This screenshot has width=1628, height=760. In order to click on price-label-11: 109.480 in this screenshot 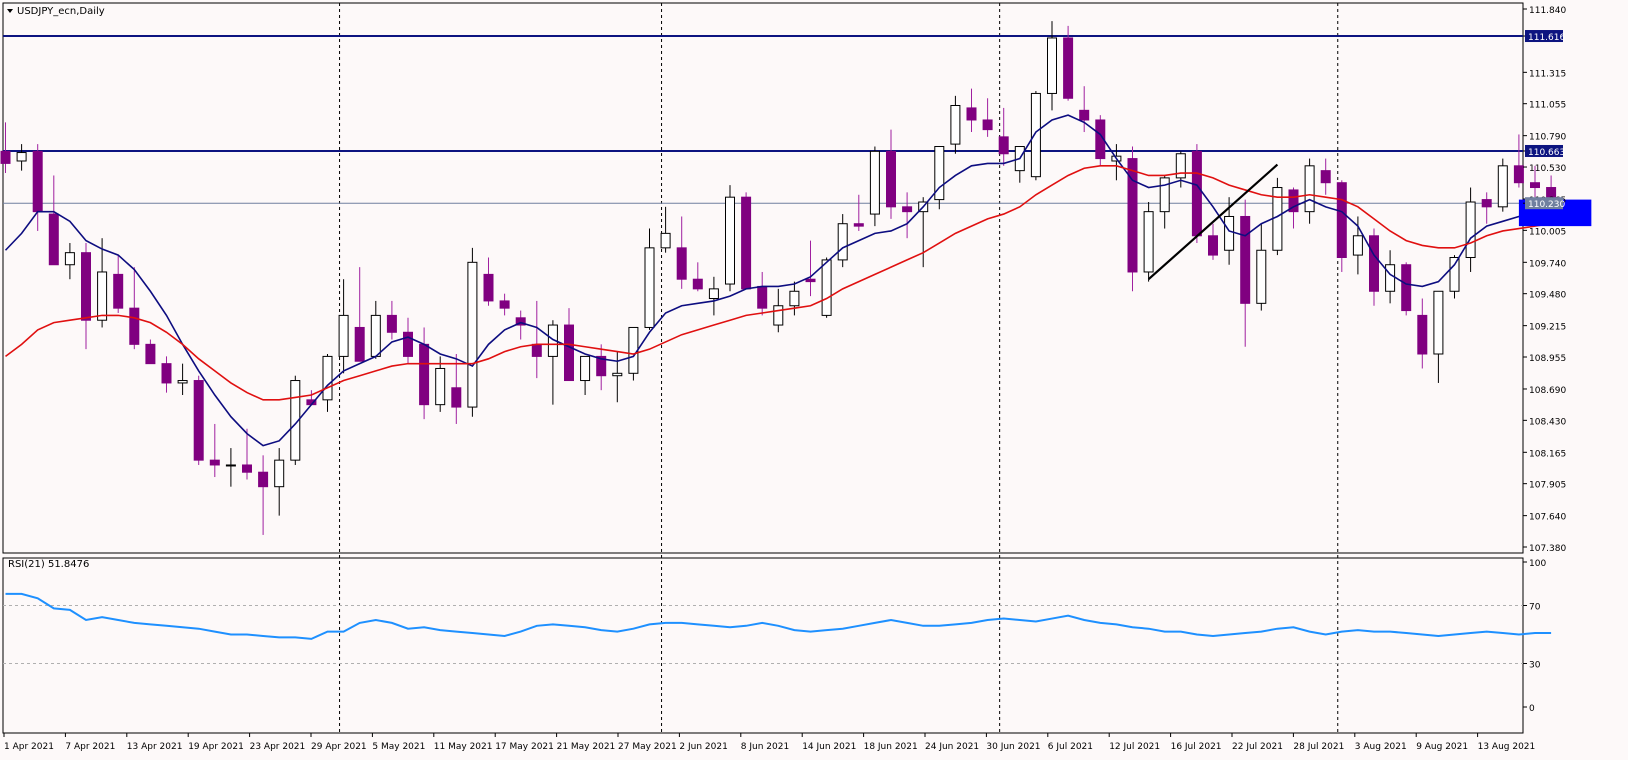, I will do `click(1547, 296)`.